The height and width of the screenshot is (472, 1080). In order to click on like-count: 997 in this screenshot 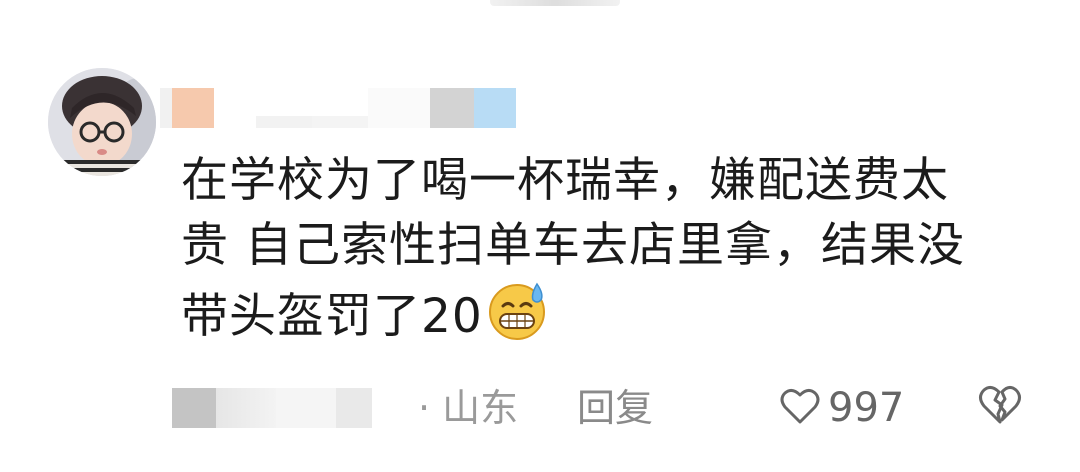, I will do `click(866, 408)`.